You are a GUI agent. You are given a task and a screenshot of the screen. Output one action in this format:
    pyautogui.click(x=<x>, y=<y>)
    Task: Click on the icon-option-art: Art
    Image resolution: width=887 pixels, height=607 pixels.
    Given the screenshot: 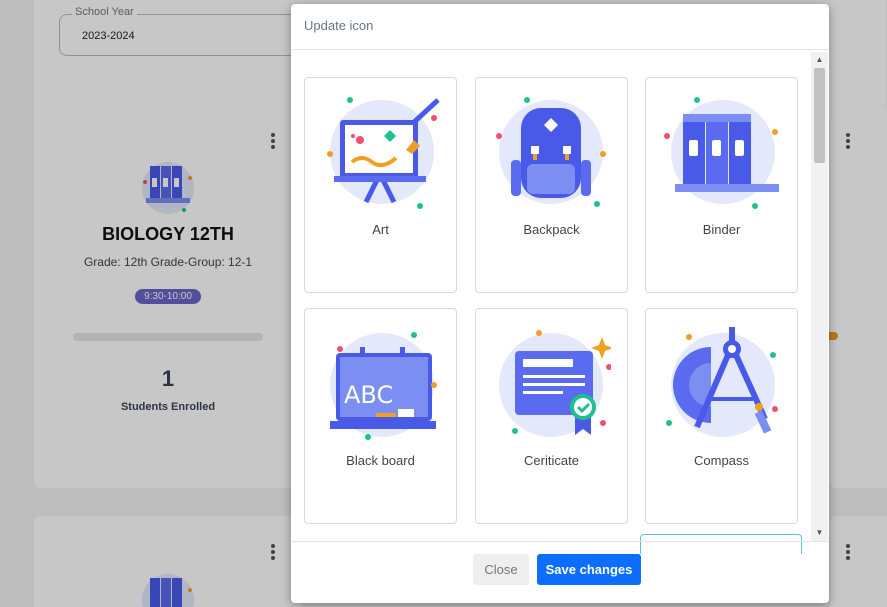 What is the action you would take?
    pyautogui.click(x=380, y=185)
    